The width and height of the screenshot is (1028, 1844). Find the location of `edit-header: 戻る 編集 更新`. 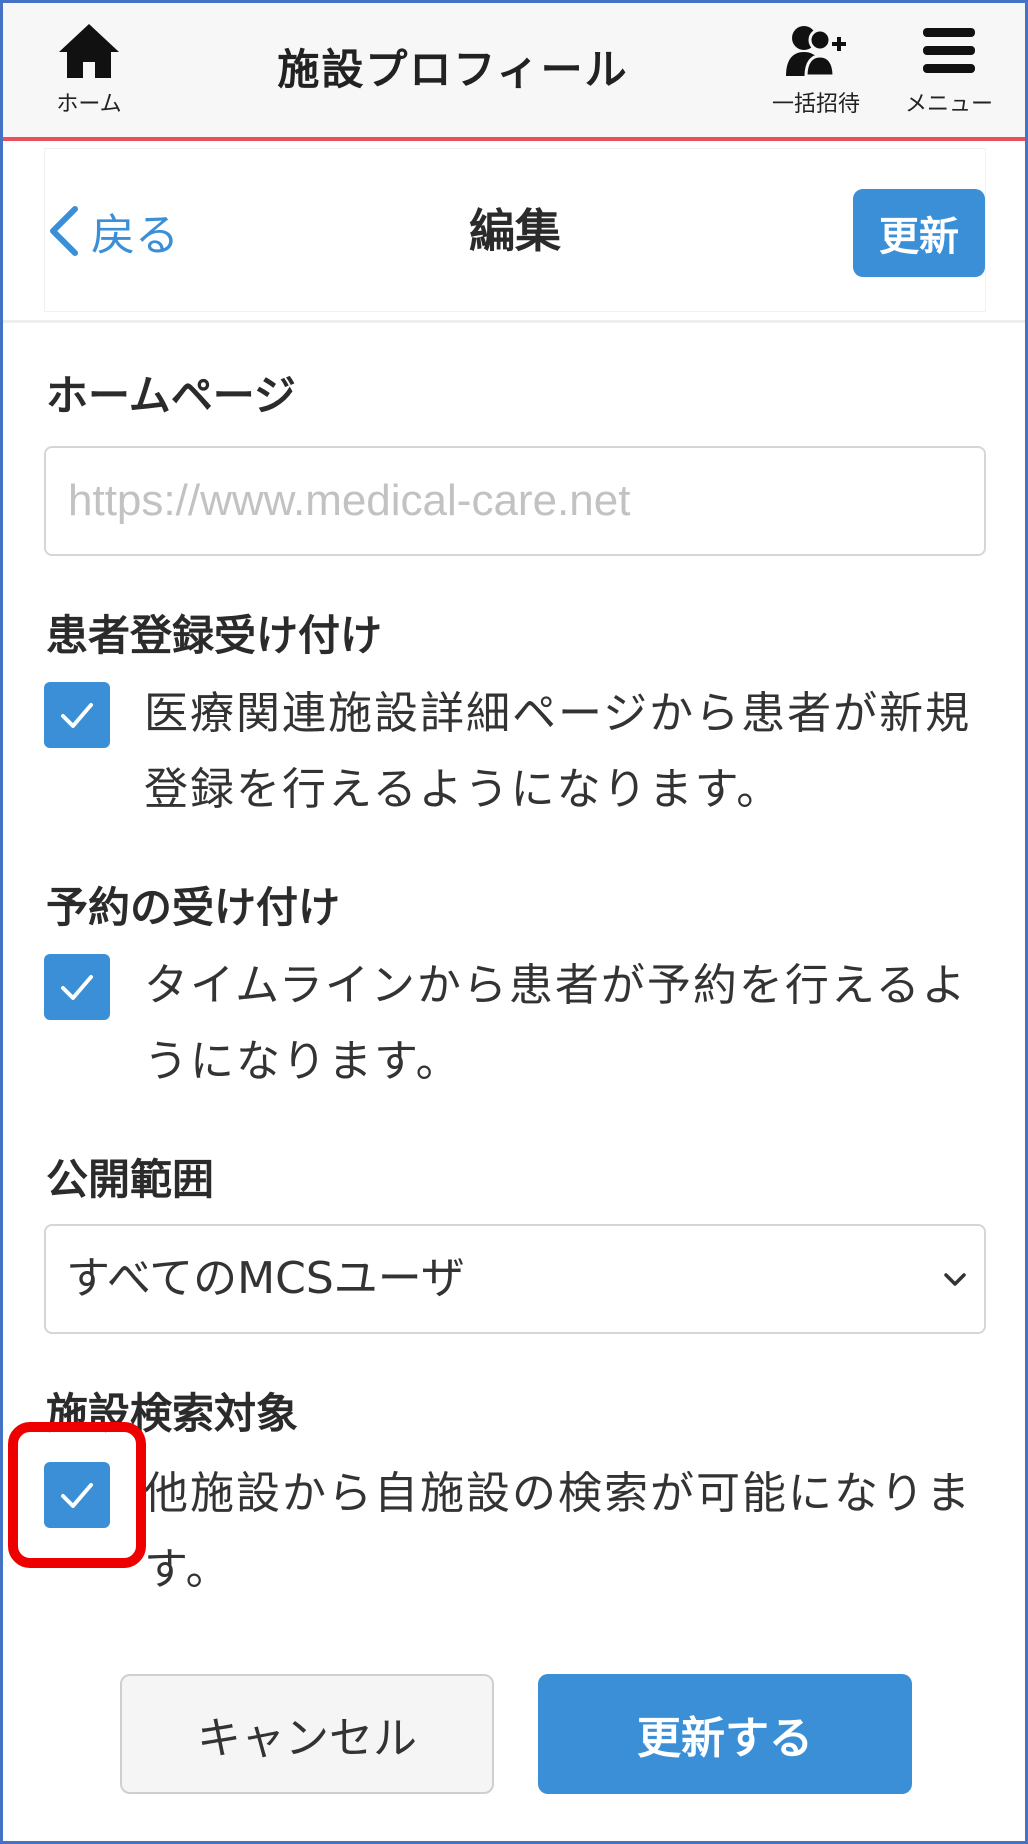

edit-header: 戻る 編集 更新 is located at coordinates (515, 230).